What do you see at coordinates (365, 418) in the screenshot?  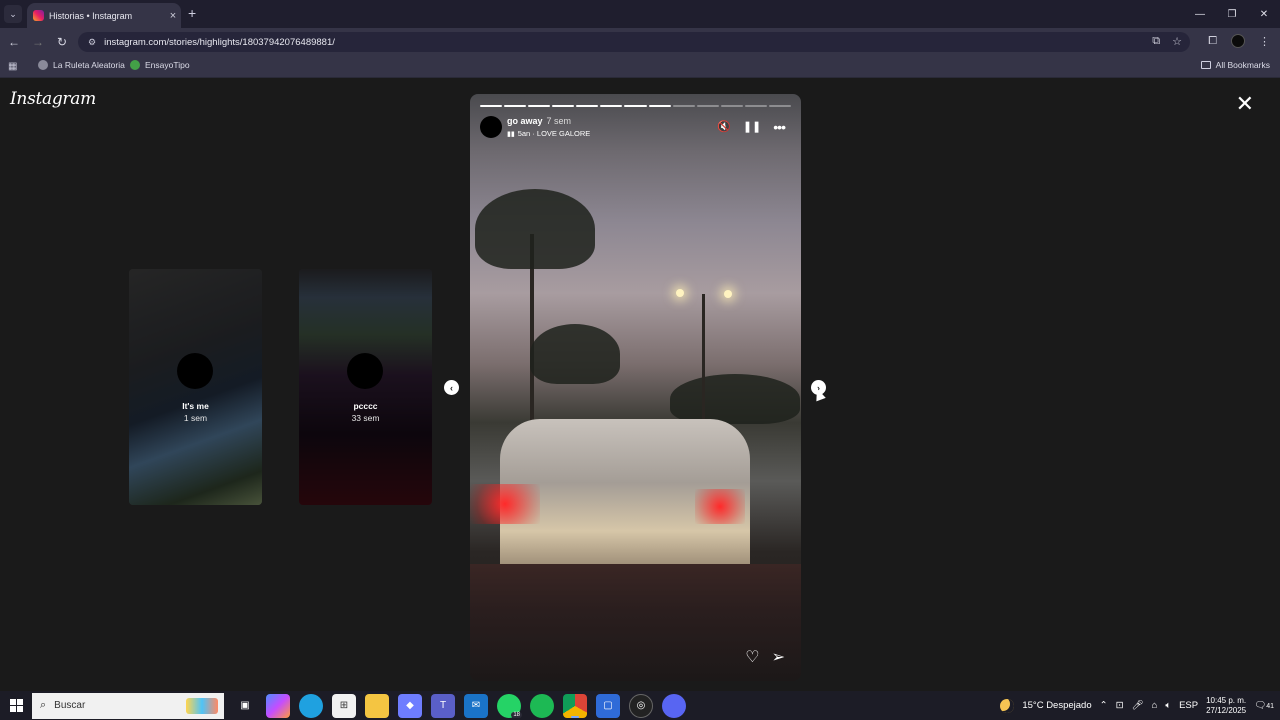 I see `preview-time: 33 sem` at bounding box center [365, 418].